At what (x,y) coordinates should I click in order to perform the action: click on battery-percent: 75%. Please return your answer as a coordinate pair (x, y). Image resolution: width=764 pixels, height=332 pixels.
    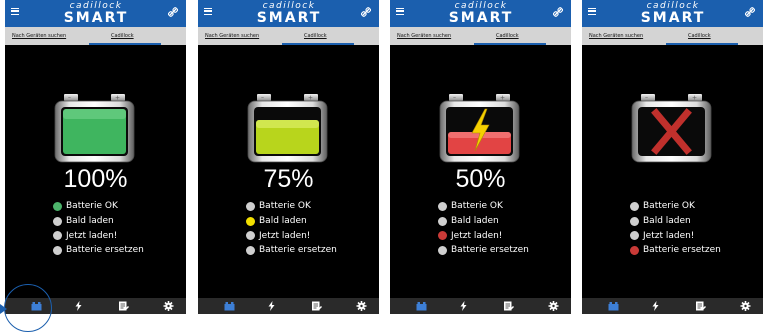
    Looking at the image, I should click on (288, 179).